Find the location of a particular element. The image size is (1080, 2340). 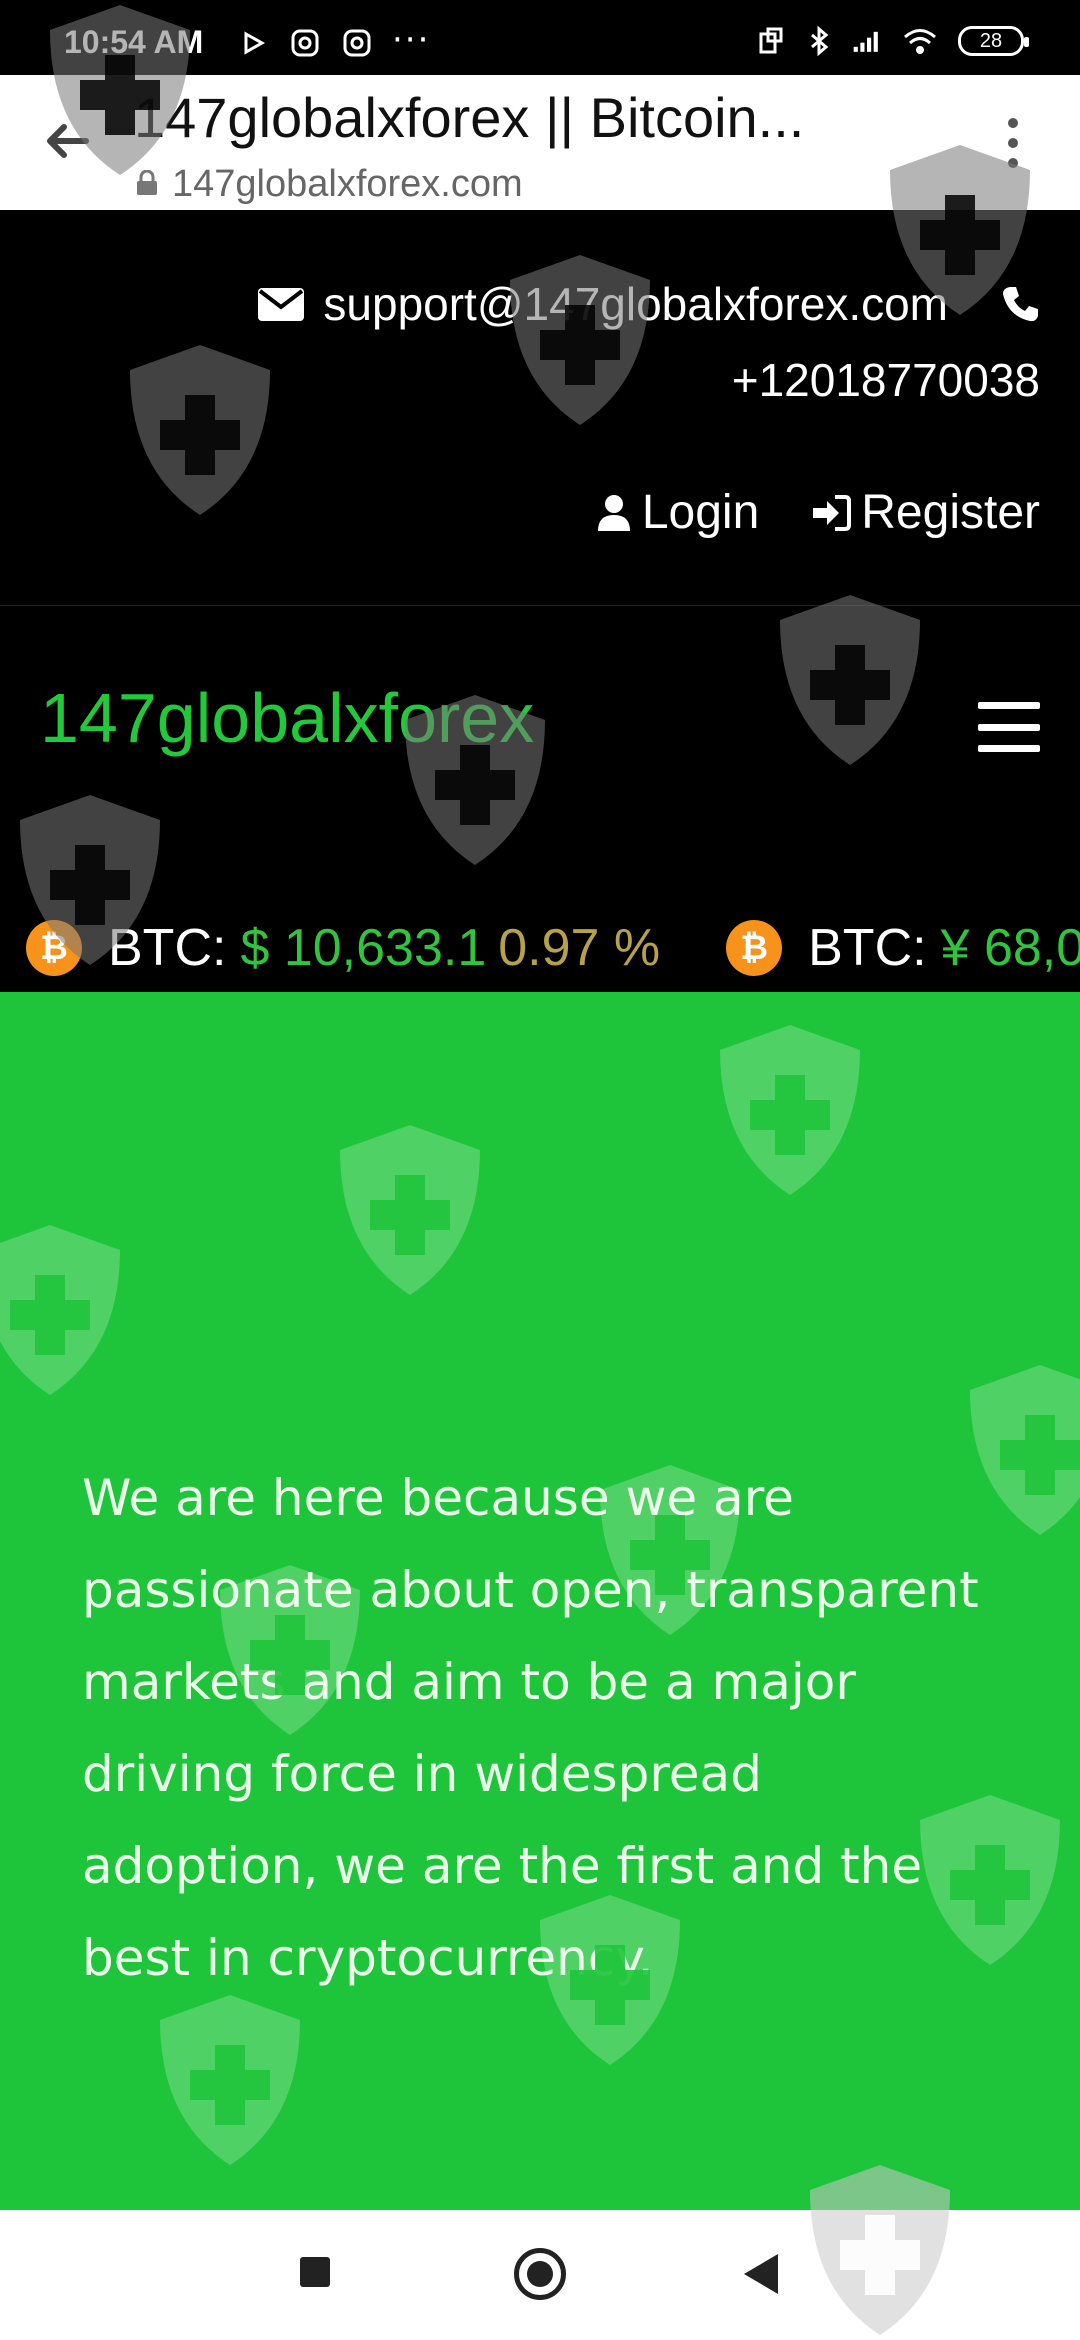

ticker-item: ₿ BTC: ¥ 68,0 is located at coordinates (903, 948).